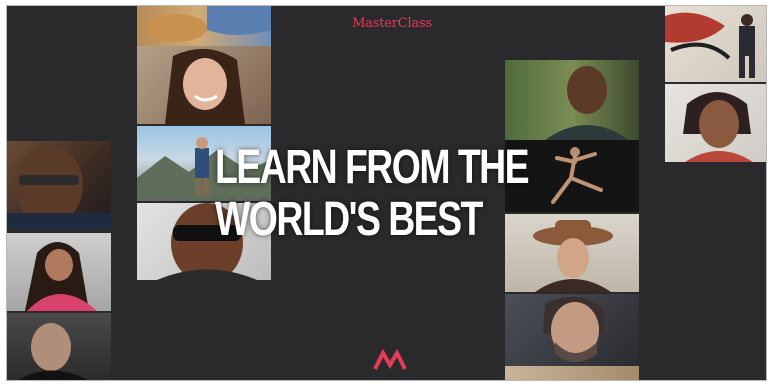 The height and width of the screenshot is (386, 775). I want to click on photo-scientist-portrait, so click(59, 185).